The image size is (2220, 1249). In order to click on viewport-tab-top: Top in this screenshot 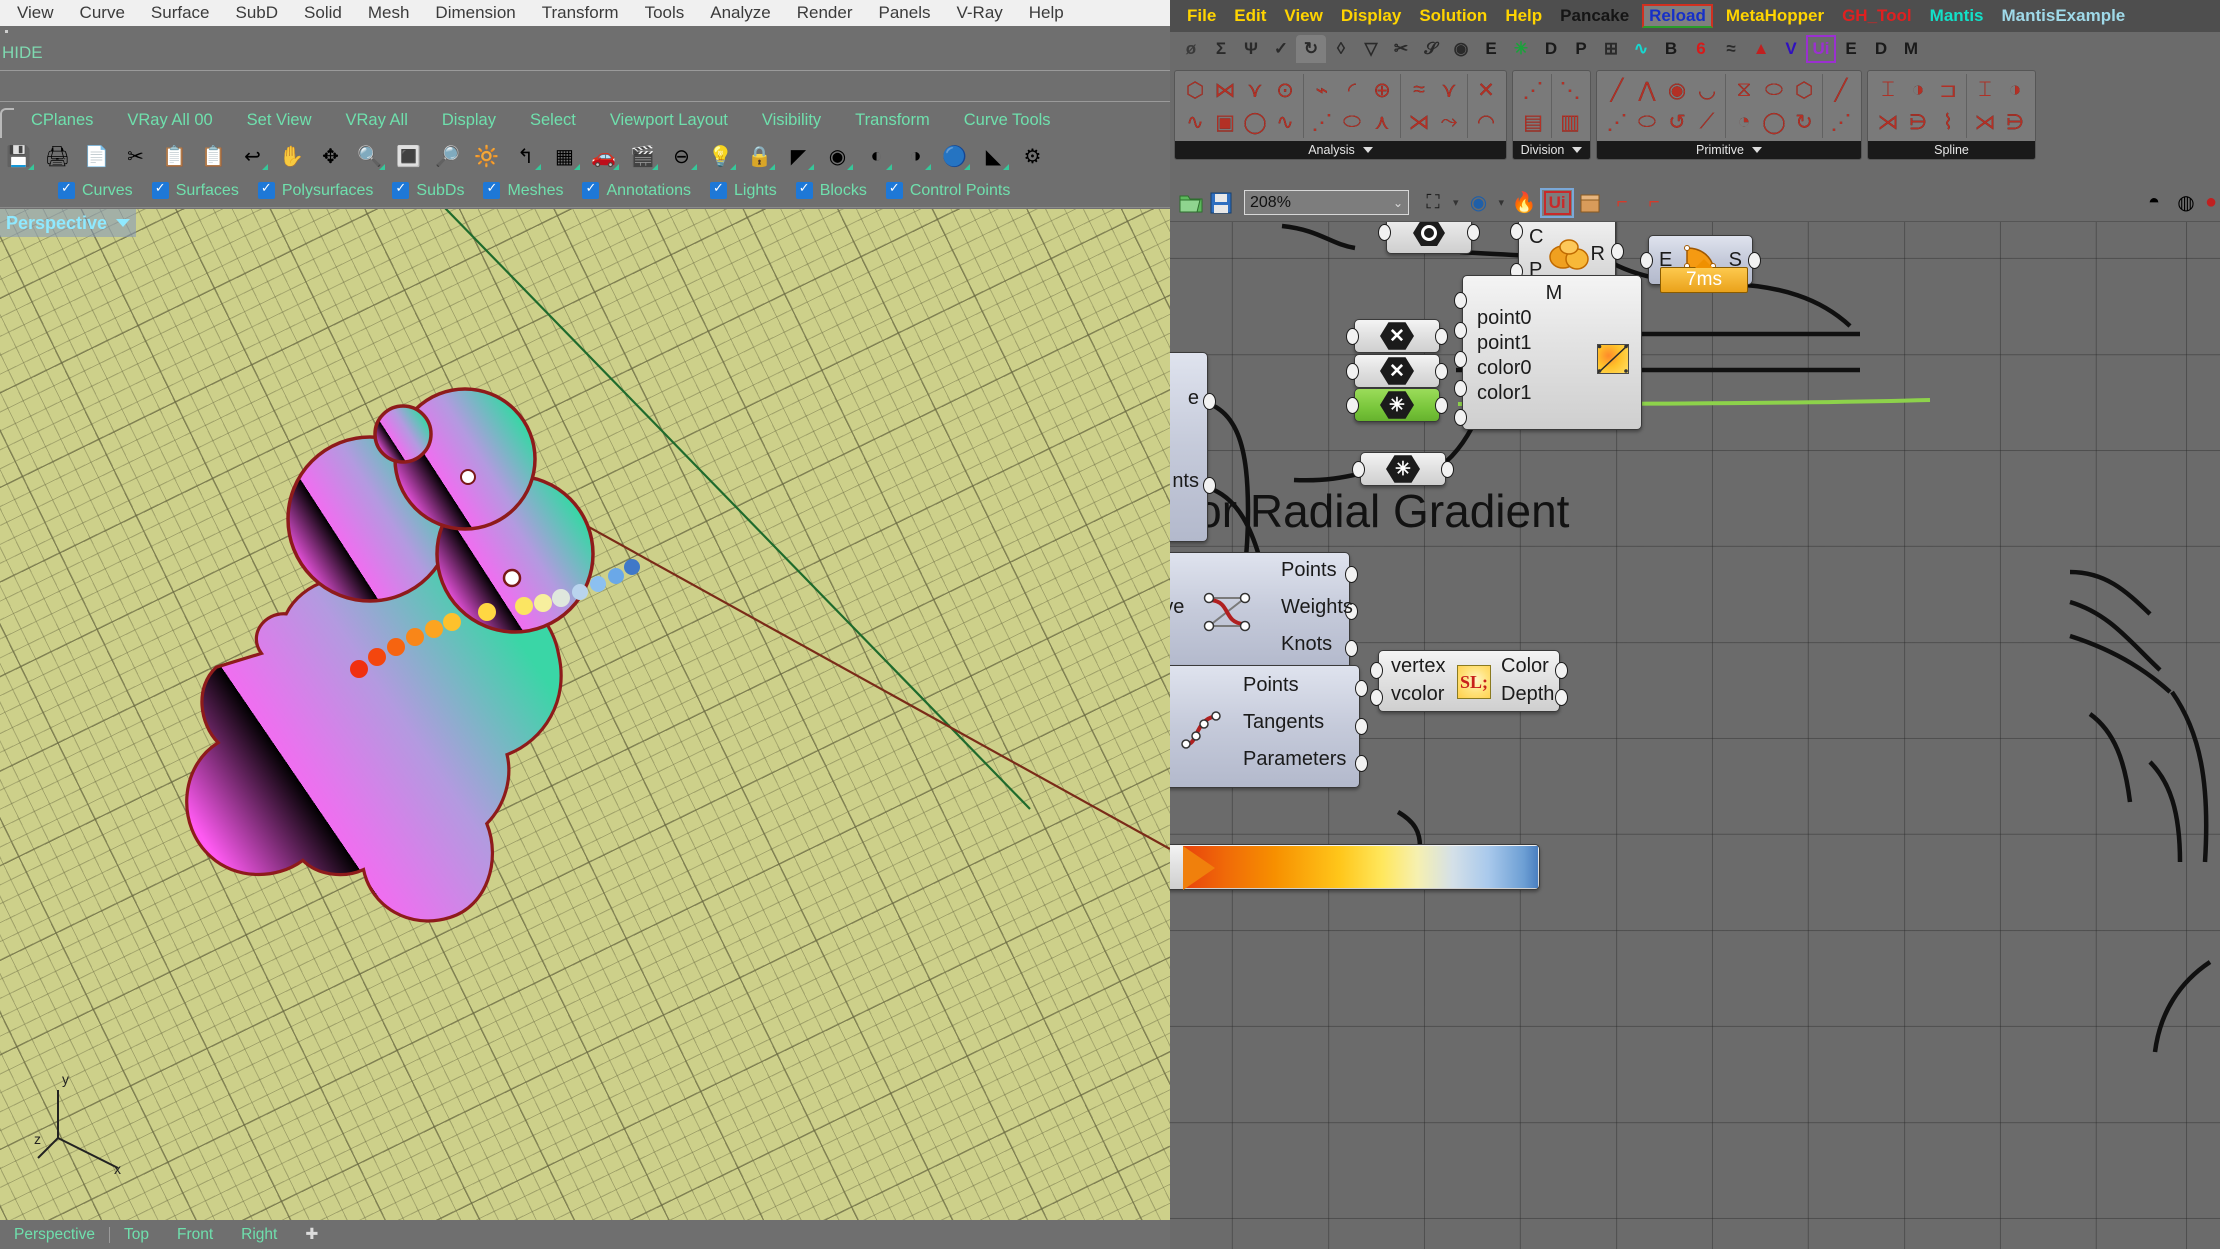, I will do `click(136, 1235)`.